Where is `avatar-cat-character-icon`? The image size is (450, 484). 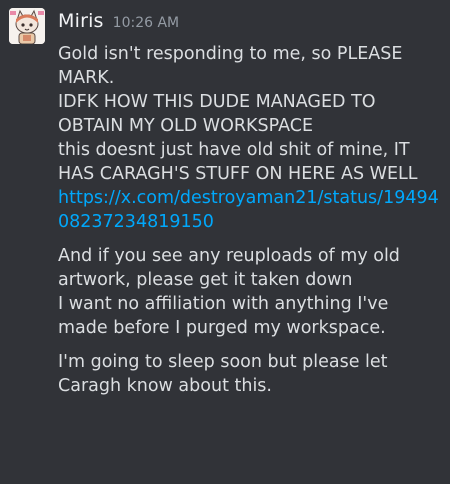
avatar-cat-character-icon is located at coordinates (27, 26).